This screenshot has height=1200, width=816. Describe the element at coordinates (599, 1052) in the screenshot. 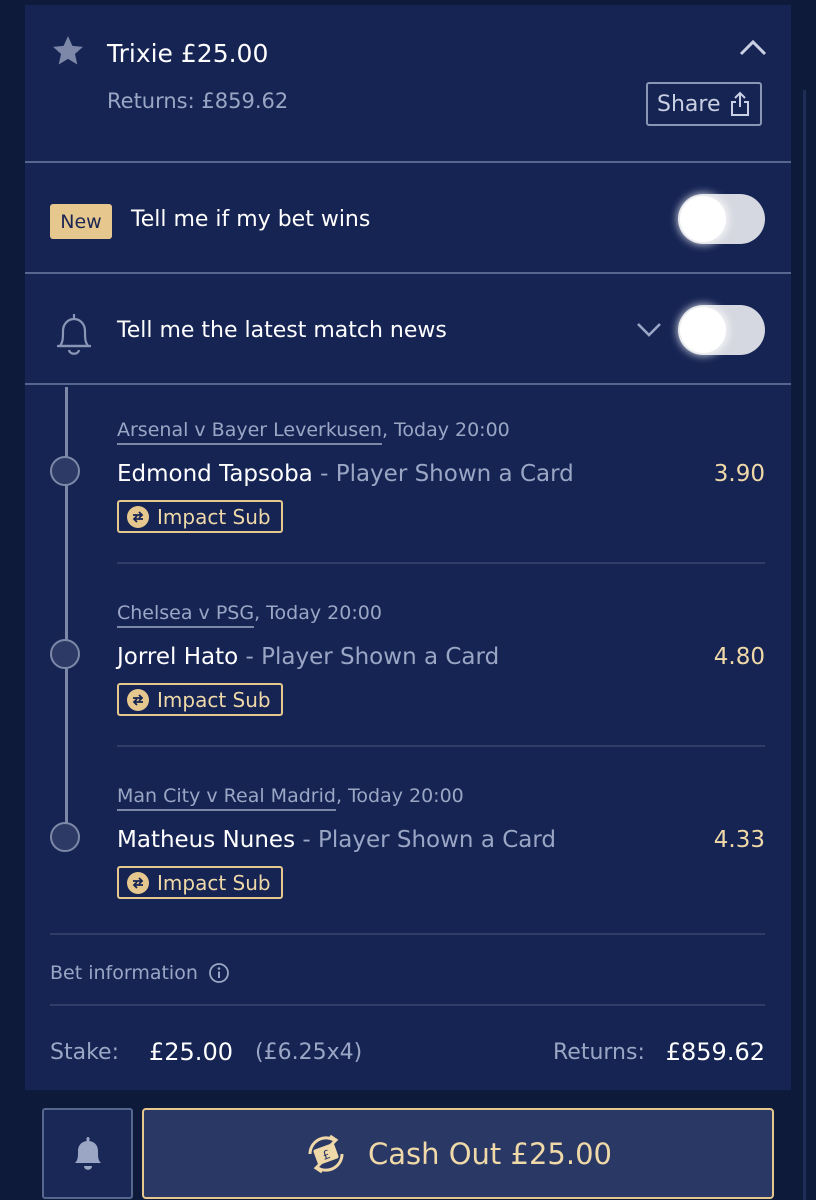

I see `returns-label: Returns:` at that location.